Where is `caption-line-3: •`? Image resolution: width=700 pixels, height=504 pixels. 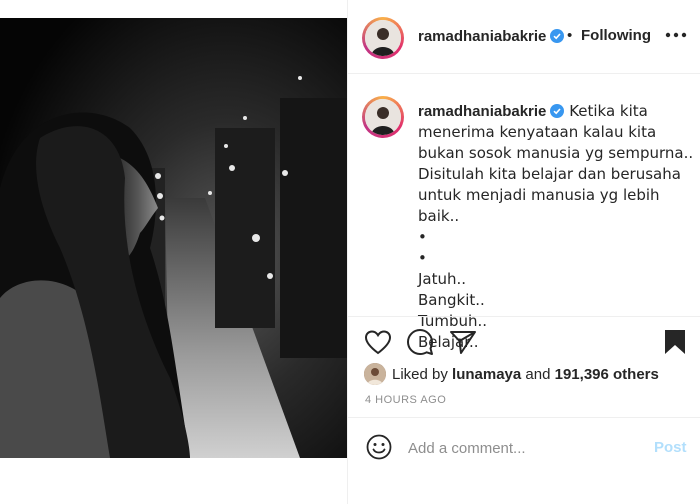
caption-line-3: • is located at coordinates (422, 237).